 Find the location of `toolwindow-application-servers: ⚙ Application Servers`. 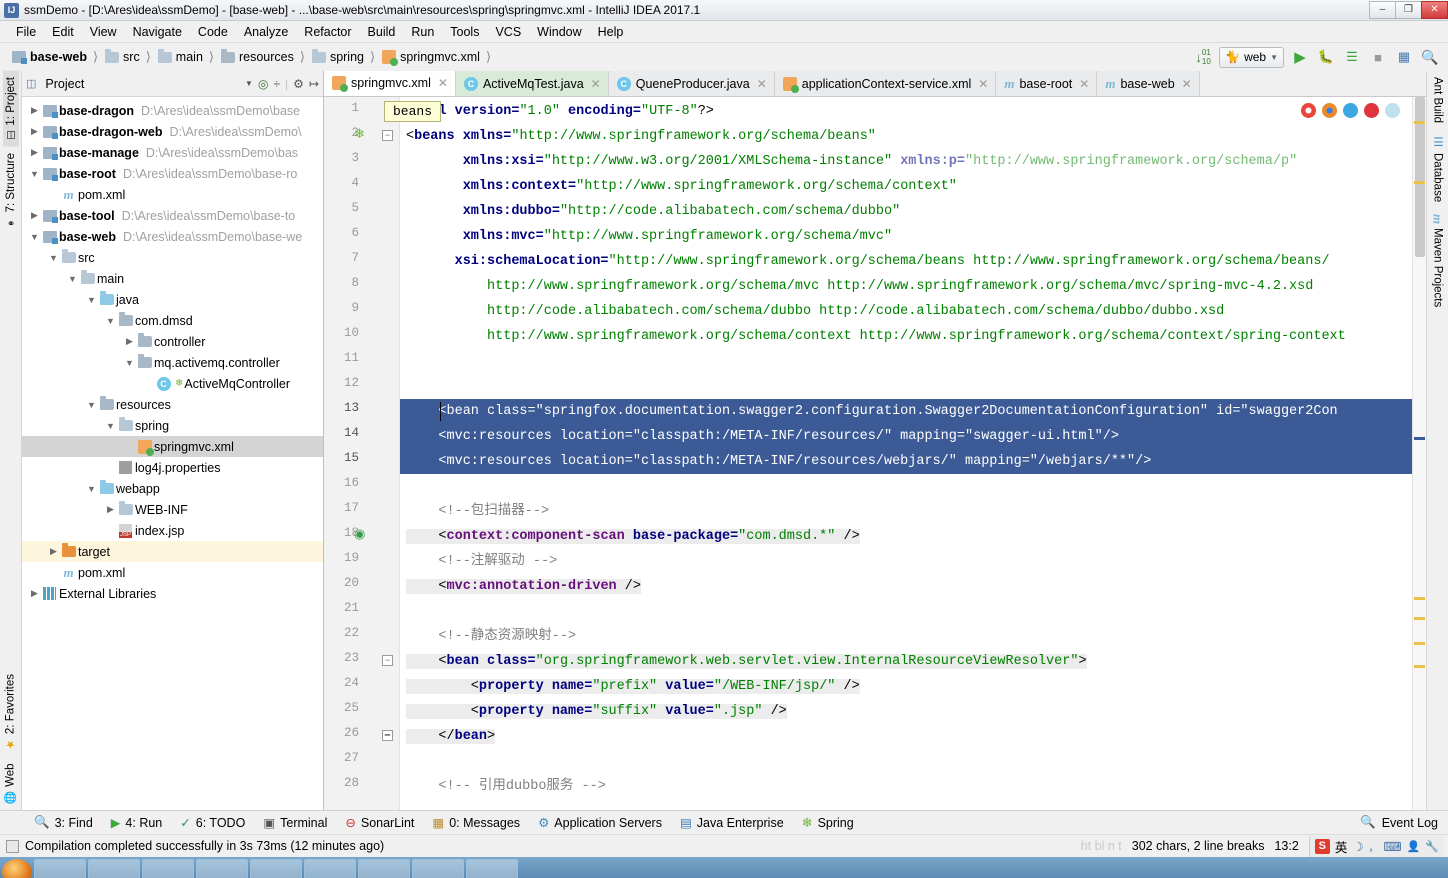

toolwindow-application-servers: ⚙ Application Servers is located at coordinates (600, 823).